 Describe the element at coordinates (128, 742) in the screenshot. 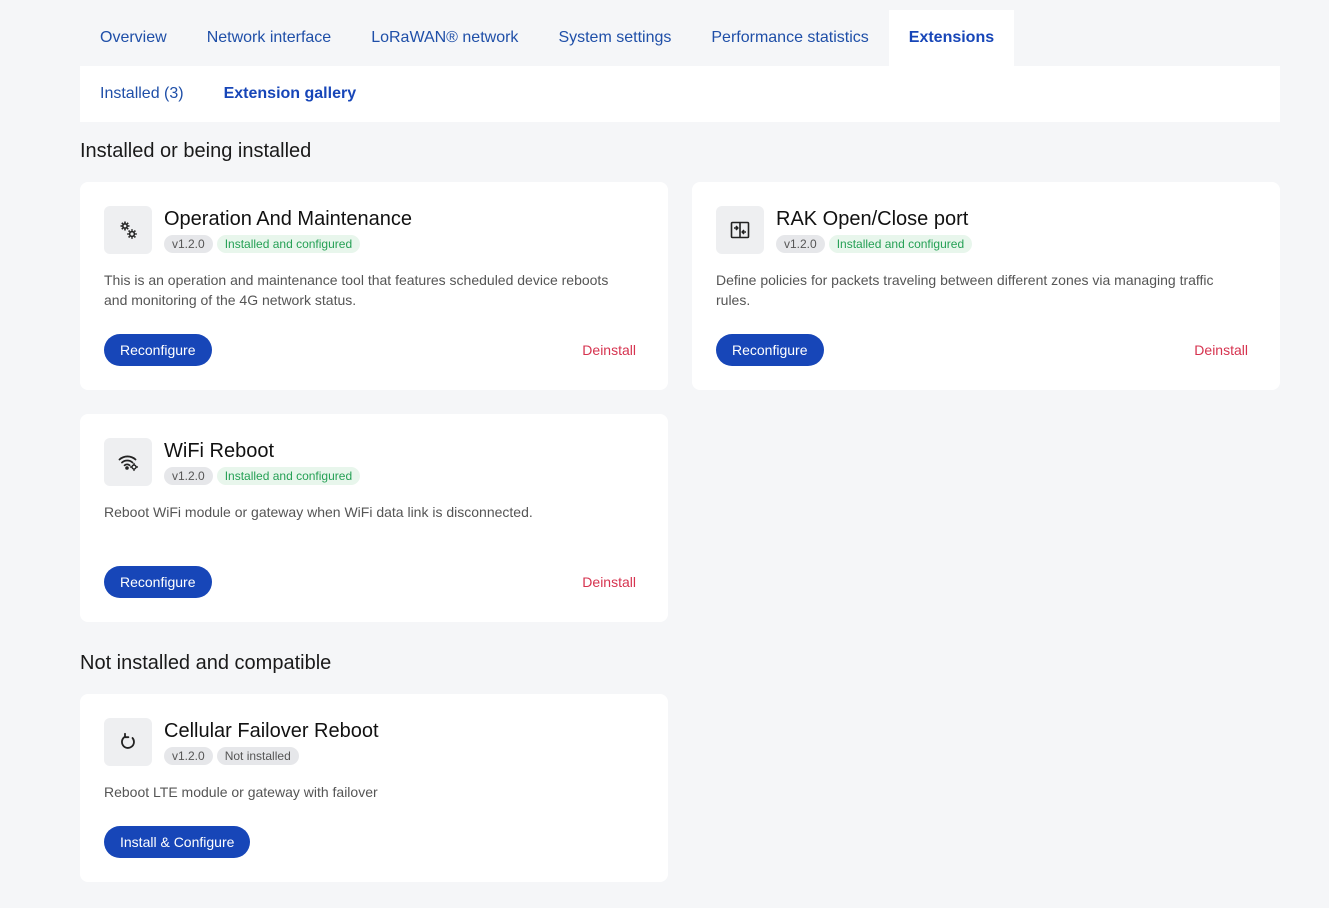

I see `refresh-icon` at that location.